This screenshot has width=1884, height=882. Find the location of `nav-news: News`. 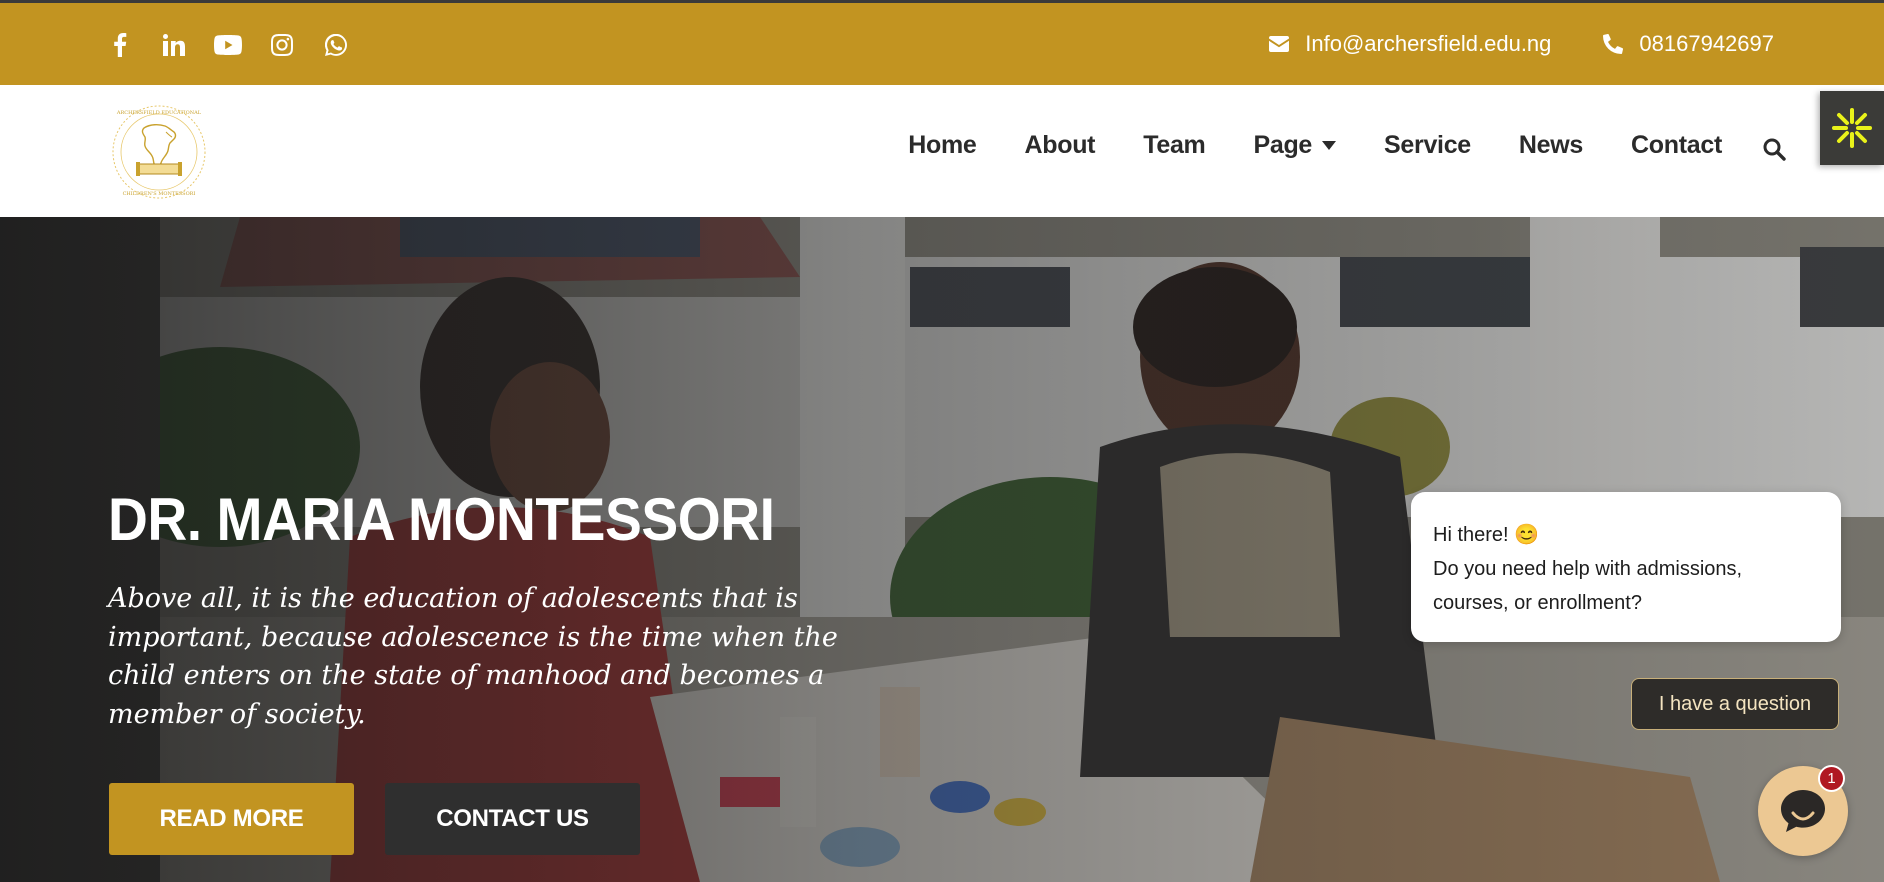

nav-news: News is located at coordinates (1551, 145).